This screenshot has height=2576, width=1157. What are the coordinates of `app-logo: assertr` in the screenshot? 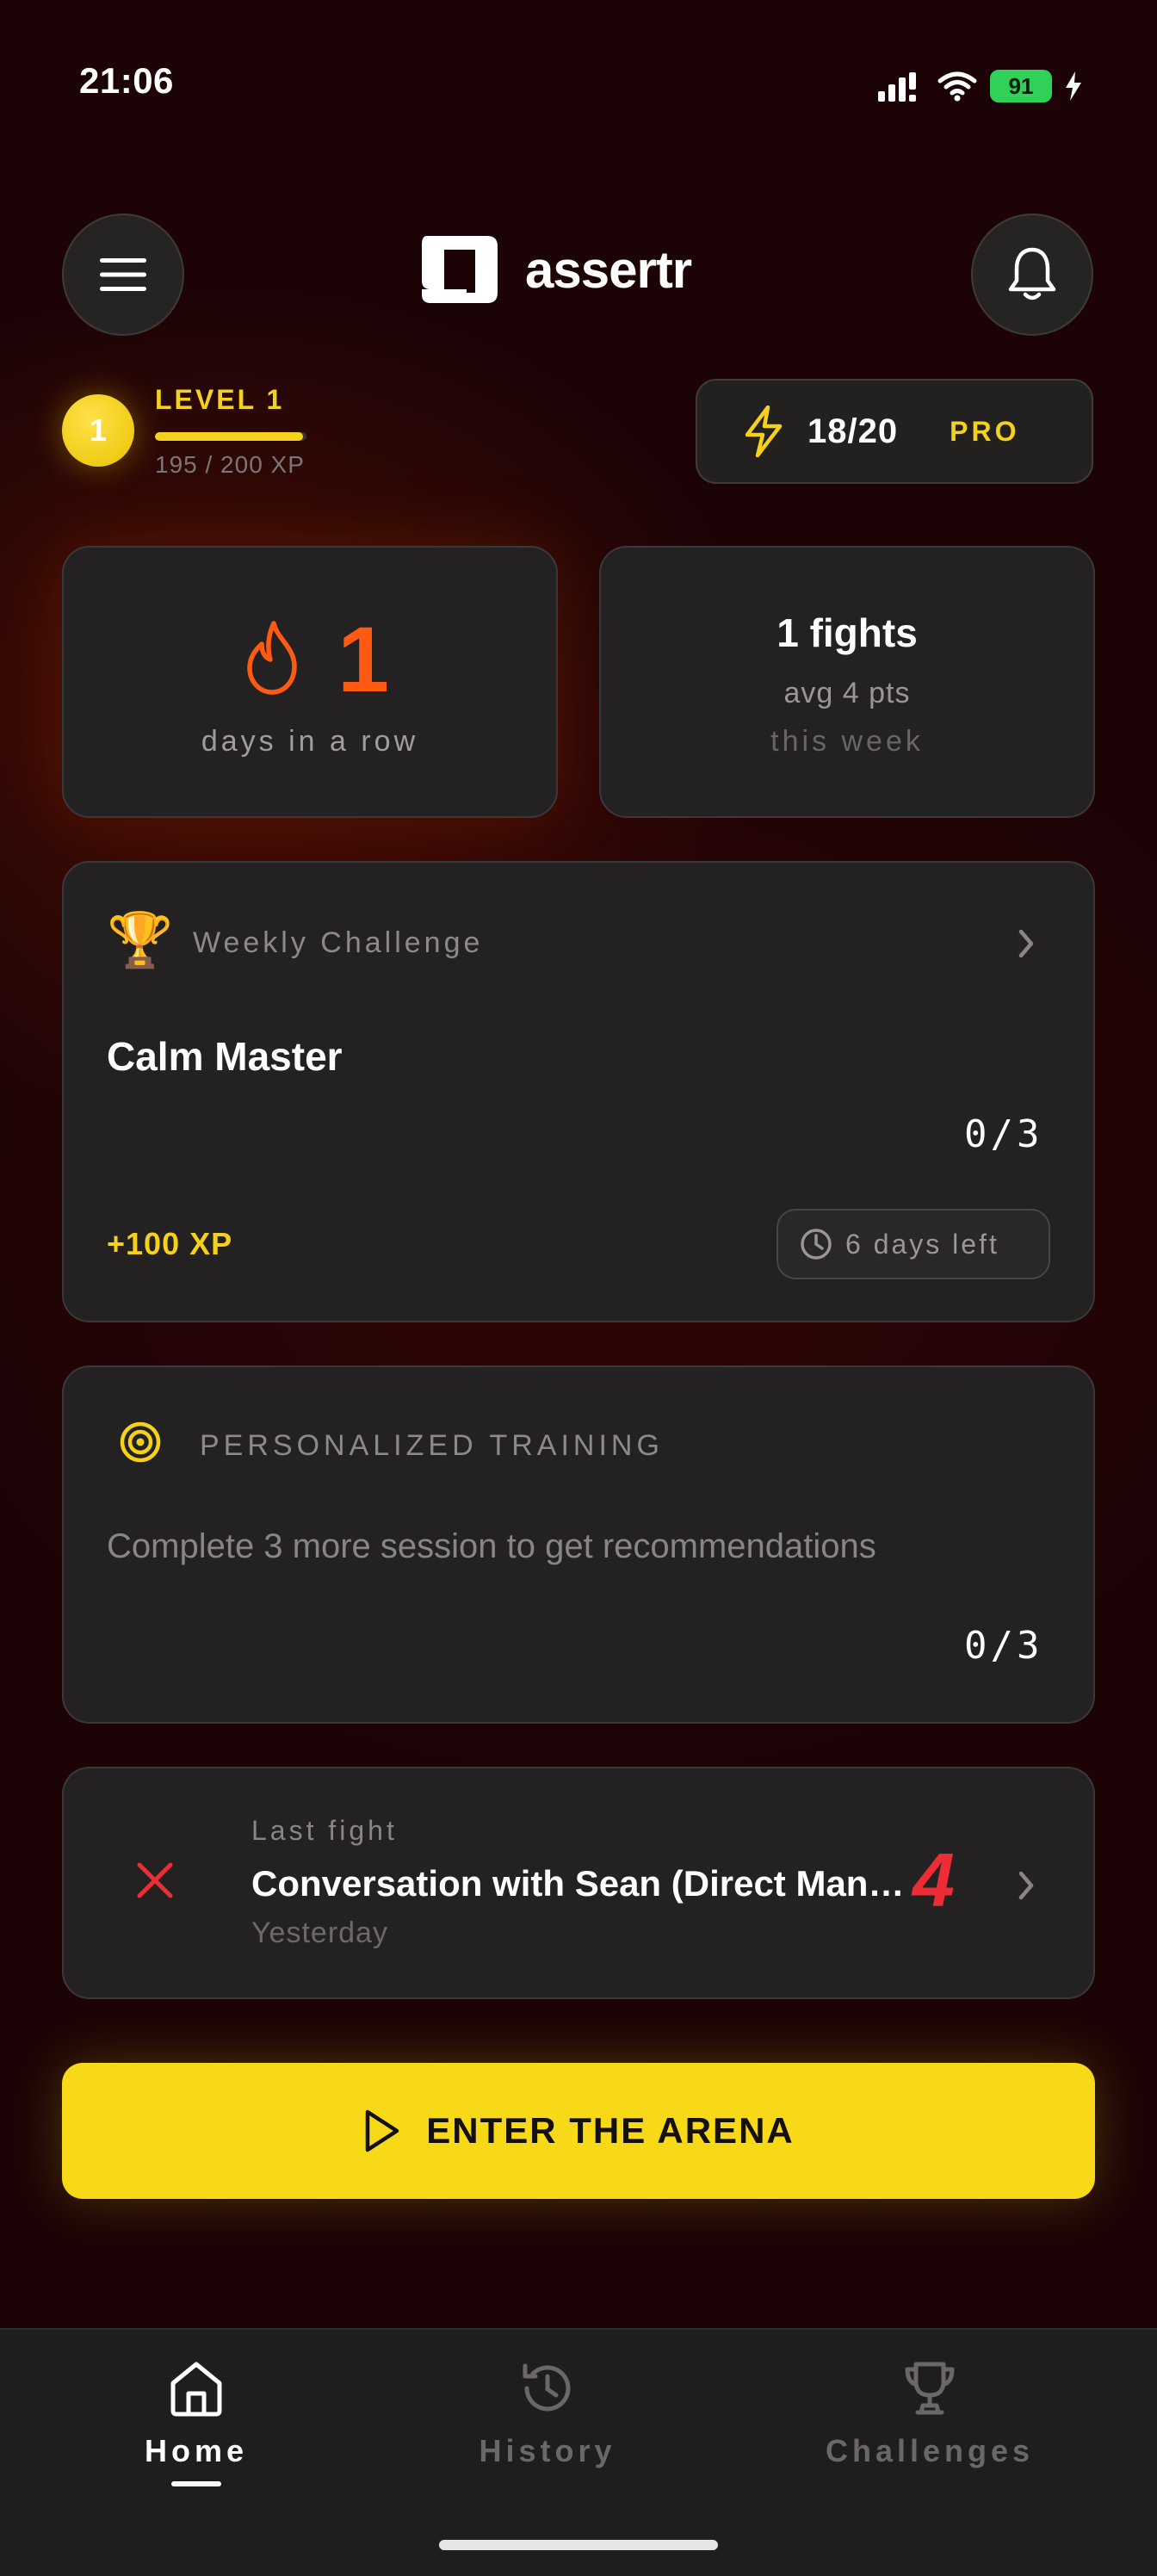 It's located at (555, 269).